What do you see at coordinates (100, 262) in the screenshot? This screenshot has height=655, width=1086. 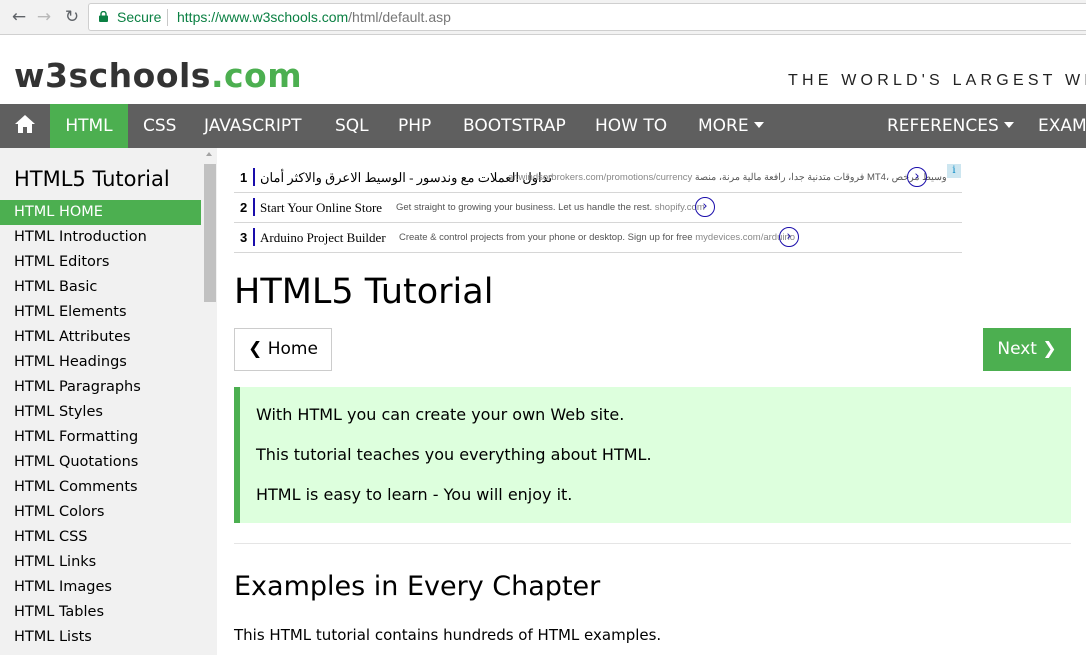 I see `sidebar-item: HTML Editors` at bounding box center [100, 262].